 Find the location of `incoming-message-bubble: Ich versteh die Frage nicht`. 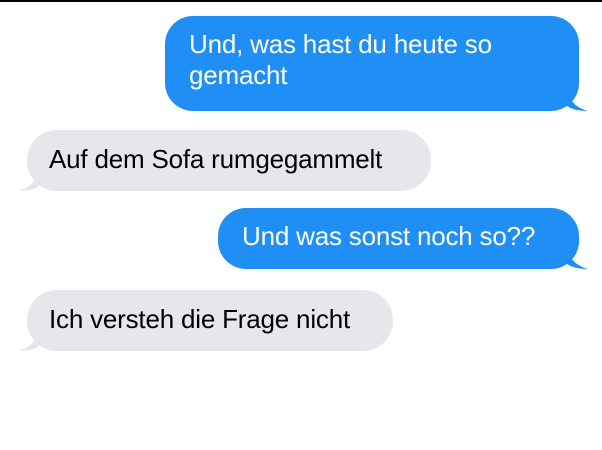

incoming-message-bubble: Ich versteh die Frage nicht is located at coordinates (205, 320).